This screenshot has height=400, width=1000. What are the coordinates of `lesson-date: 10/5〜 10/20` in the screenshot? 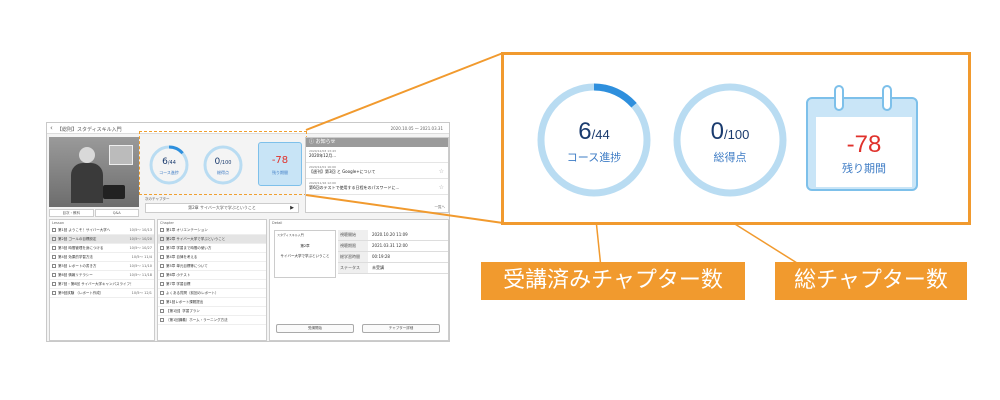 It's located at (140, 239).